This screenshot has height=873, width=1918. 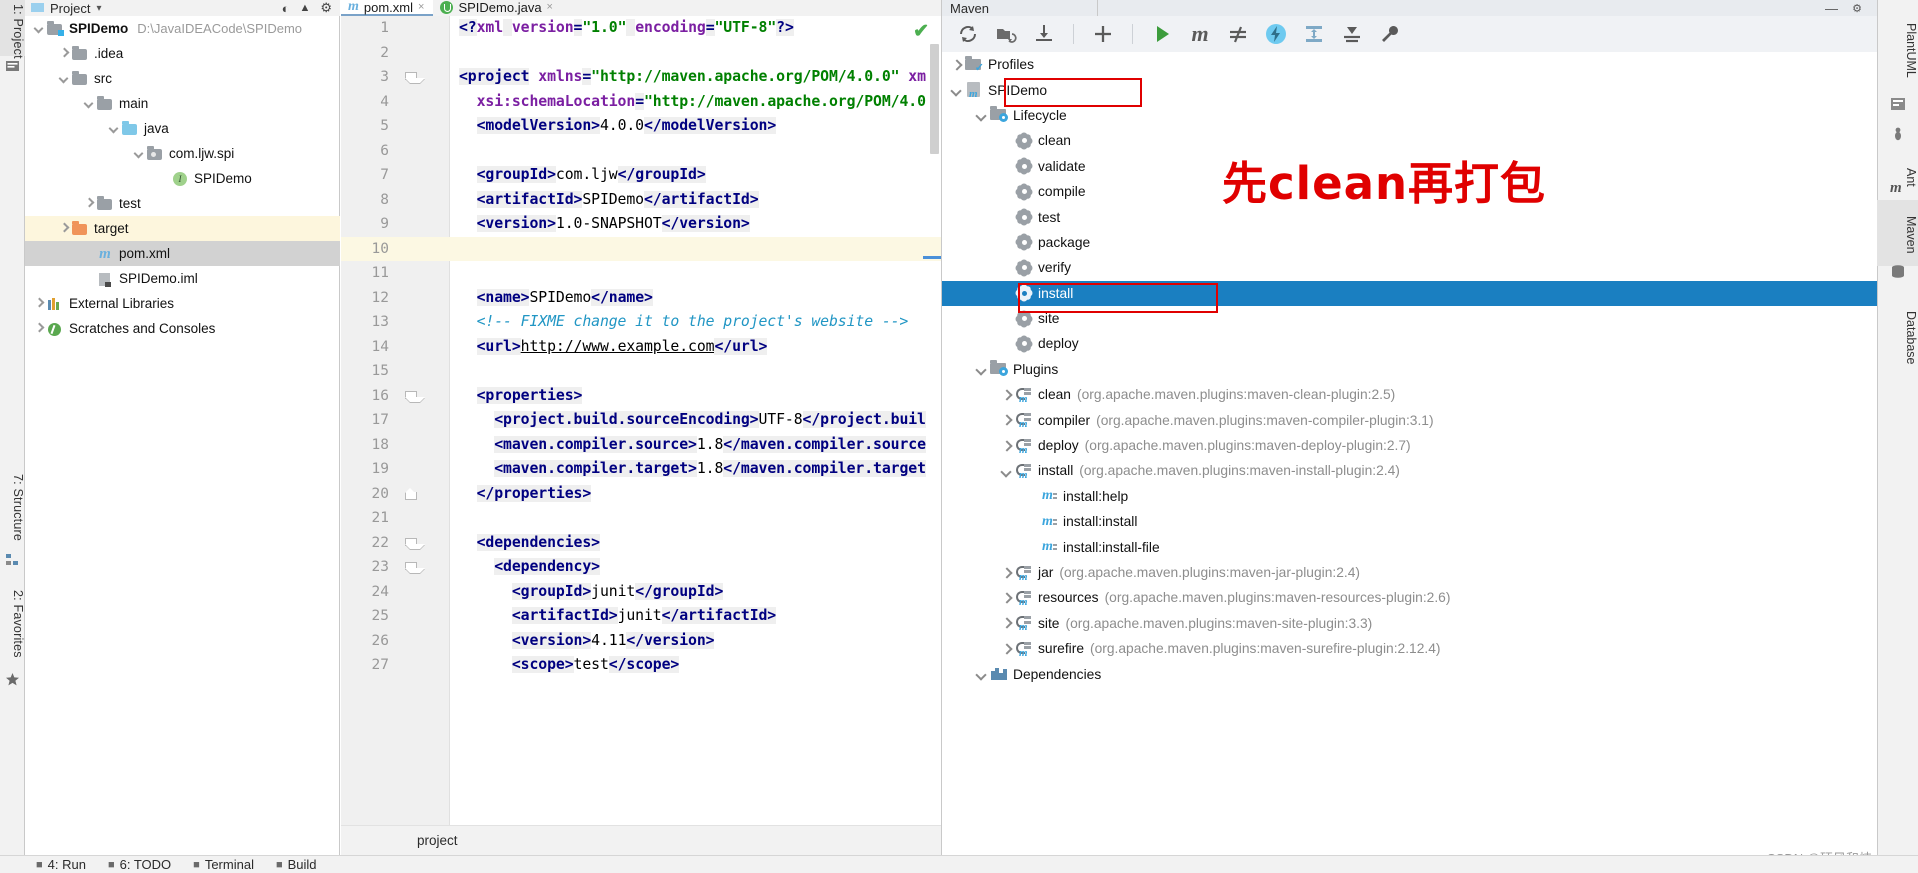 I want to click on maven-tree-row-verify: verify, so click(x=1410, y=267).